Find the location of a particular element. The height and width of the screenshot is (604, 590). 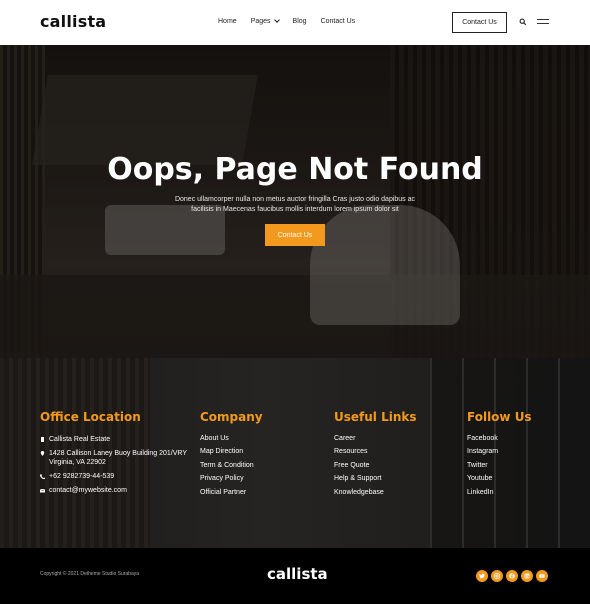

office-name: Callista Real Estate is located at coordinates (115, 439).